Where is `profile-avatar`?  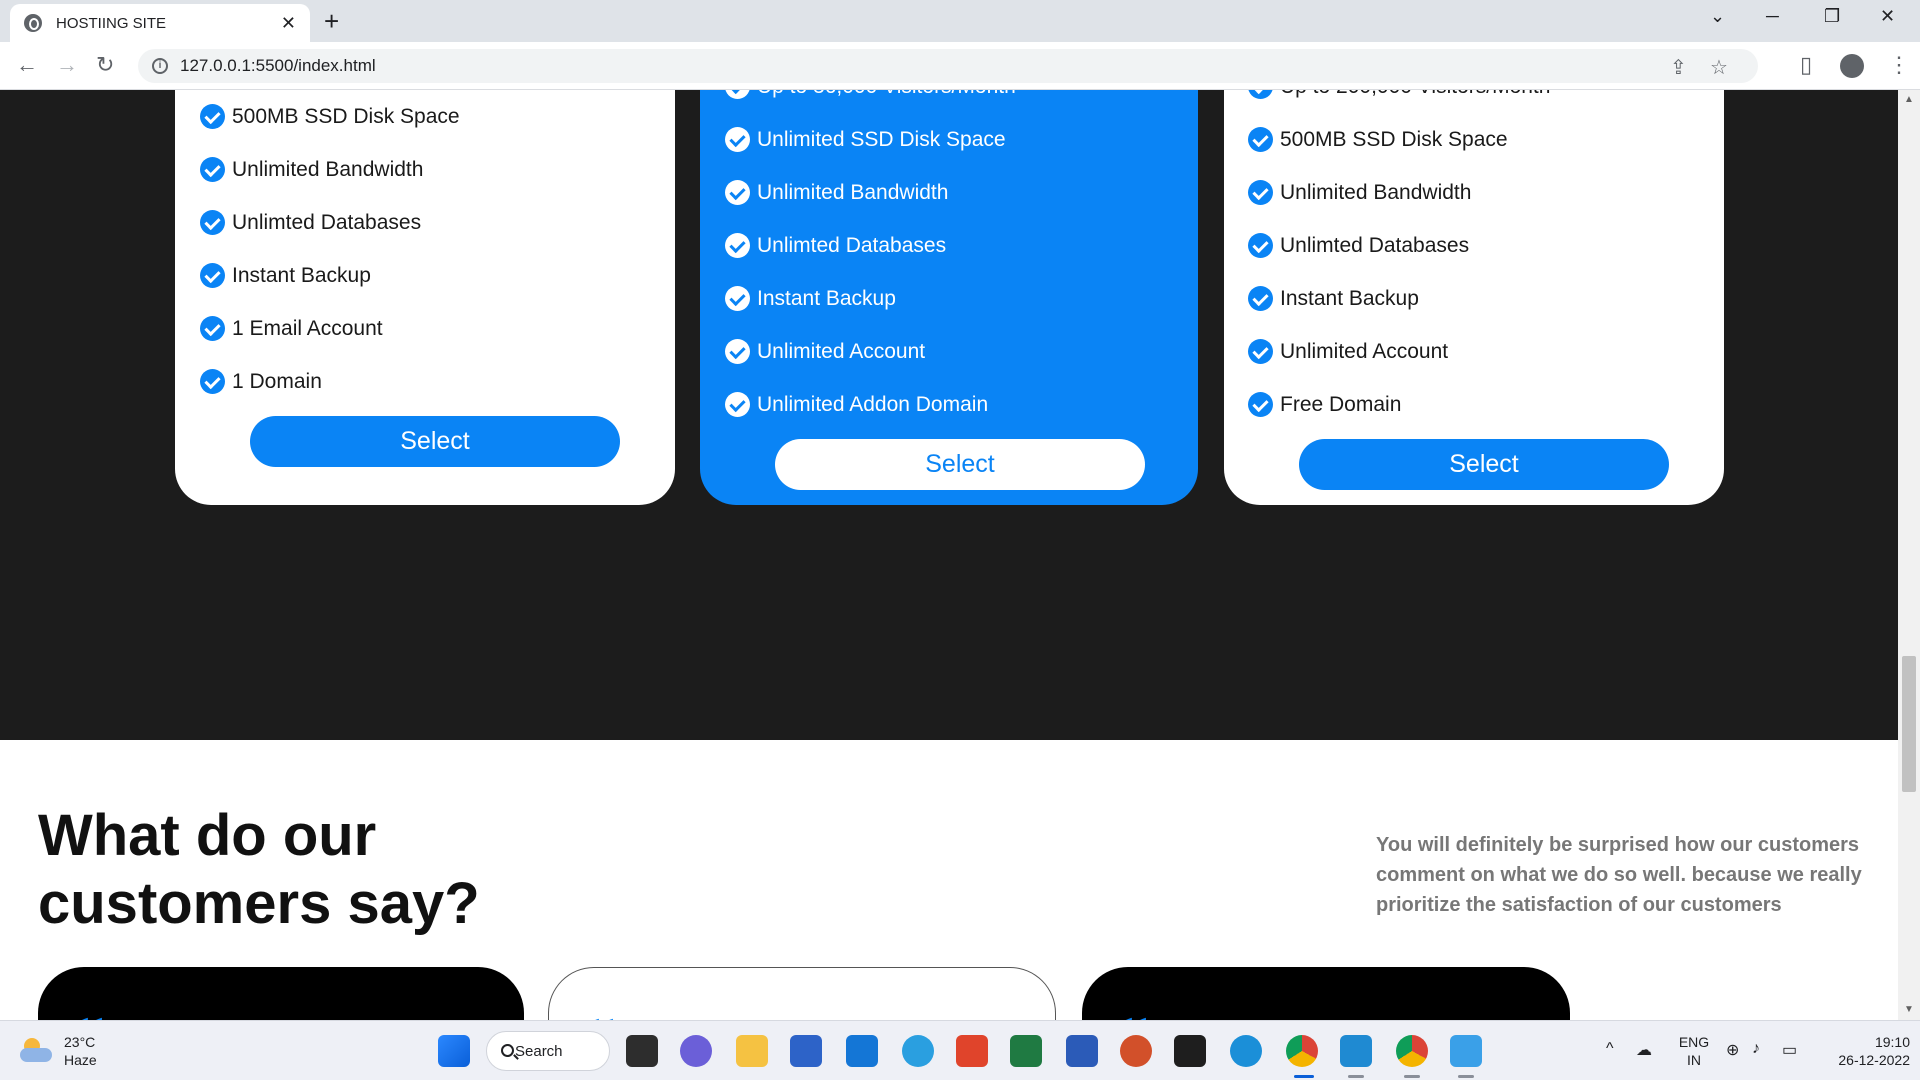
profile-avatar is located at coordinates (1852, 66).